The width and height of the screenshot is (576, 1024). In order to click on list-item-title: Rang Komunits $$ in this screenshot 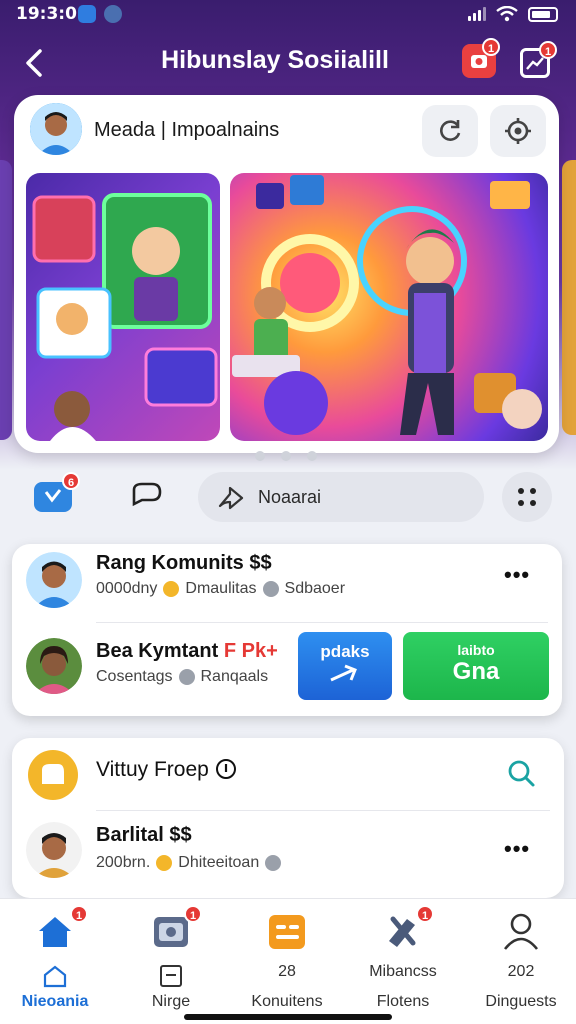, I will do `click(184, 563)`.